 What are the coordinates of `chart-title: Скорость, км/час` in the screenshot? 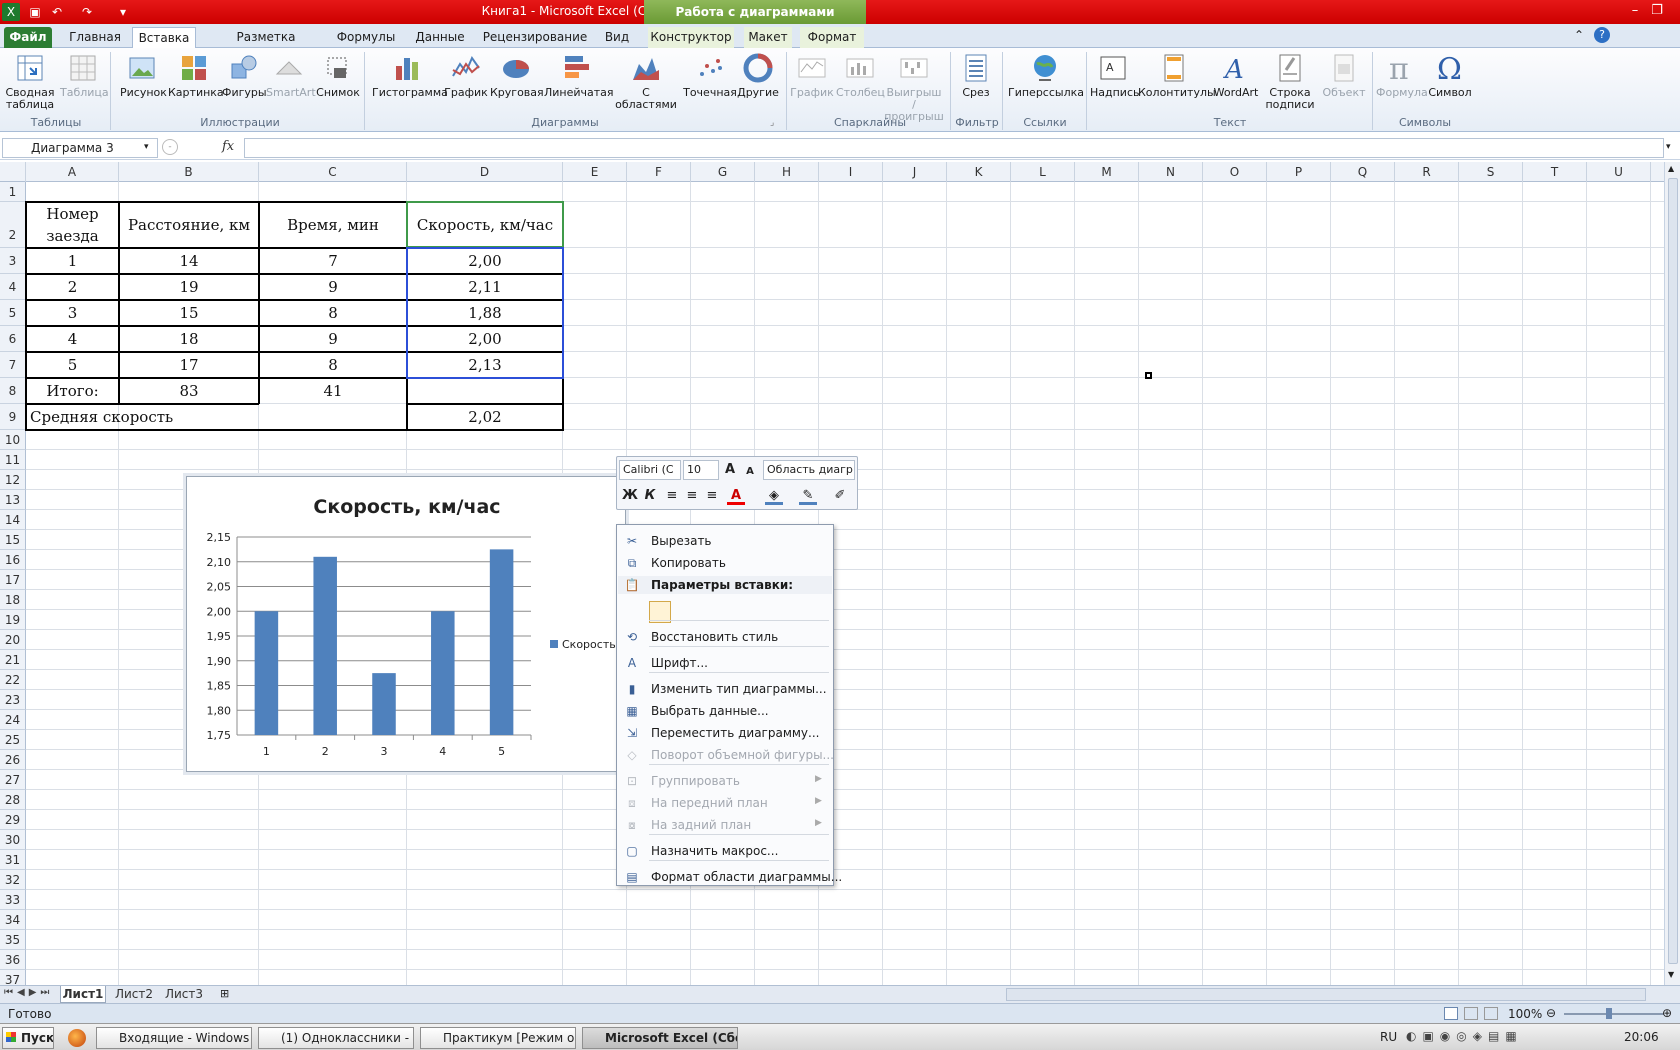 It's located at (406, 507).